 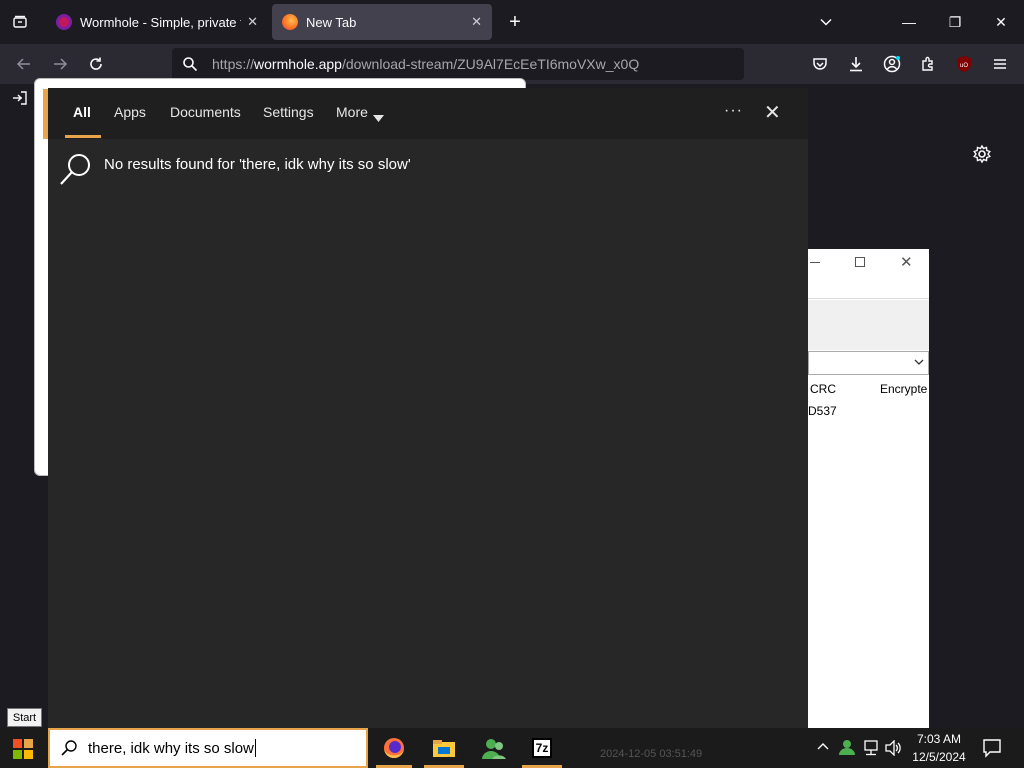 I want to click on caret-down-icon, so click(x=378, y=118).